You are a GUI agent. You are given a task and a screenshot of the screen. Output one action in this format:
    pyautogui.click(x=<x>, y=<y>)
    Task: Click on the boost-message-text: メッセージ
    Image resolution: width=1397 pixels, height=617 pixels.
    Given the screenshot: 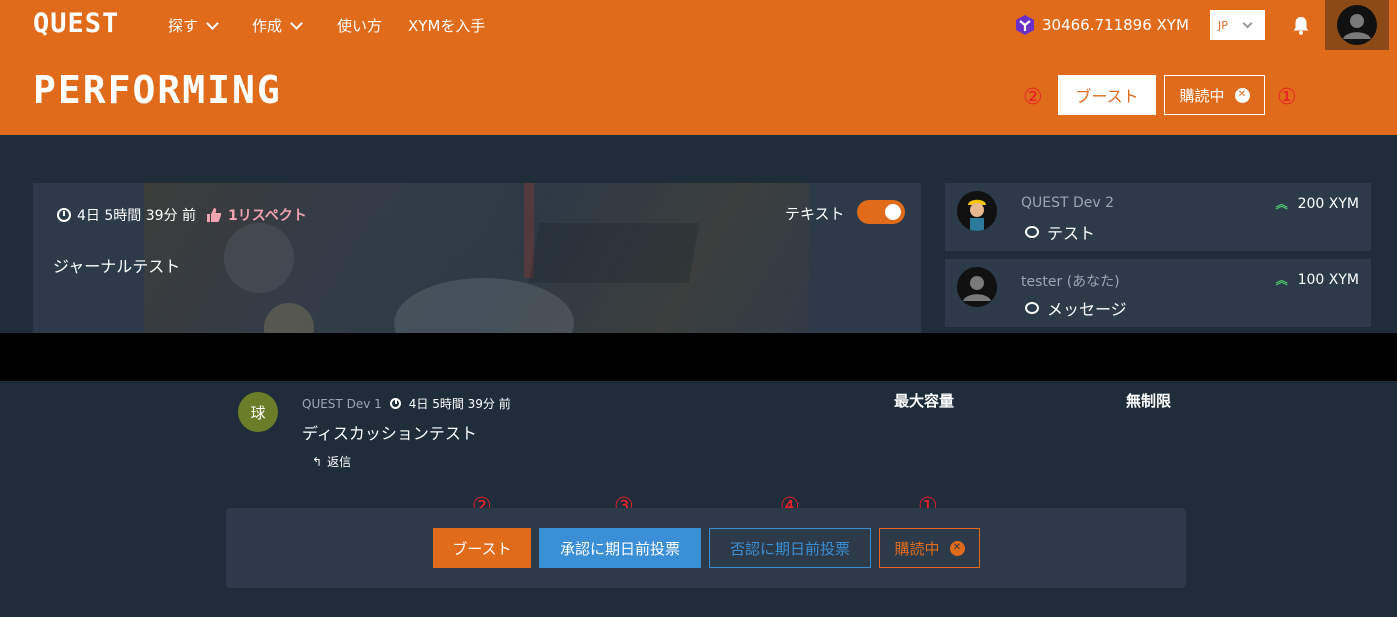 What is the action you would take?
    pyautogui.click(x=1087, y=309)
    